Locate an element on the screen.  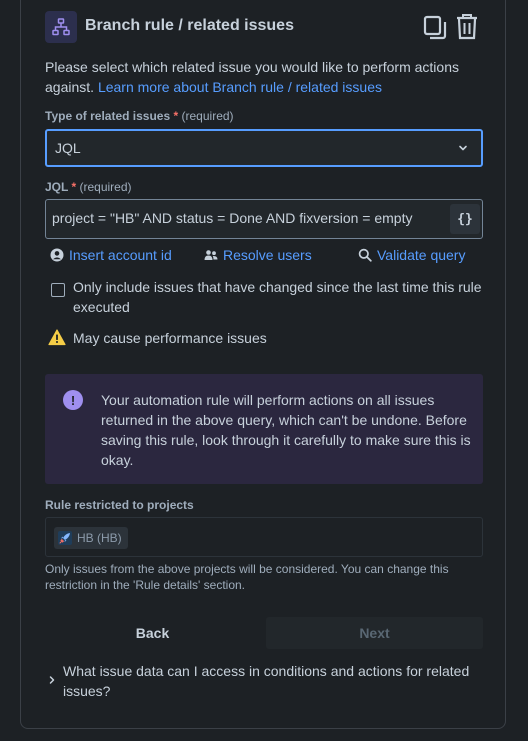
warning-icon is located at coordinates (57, 337).